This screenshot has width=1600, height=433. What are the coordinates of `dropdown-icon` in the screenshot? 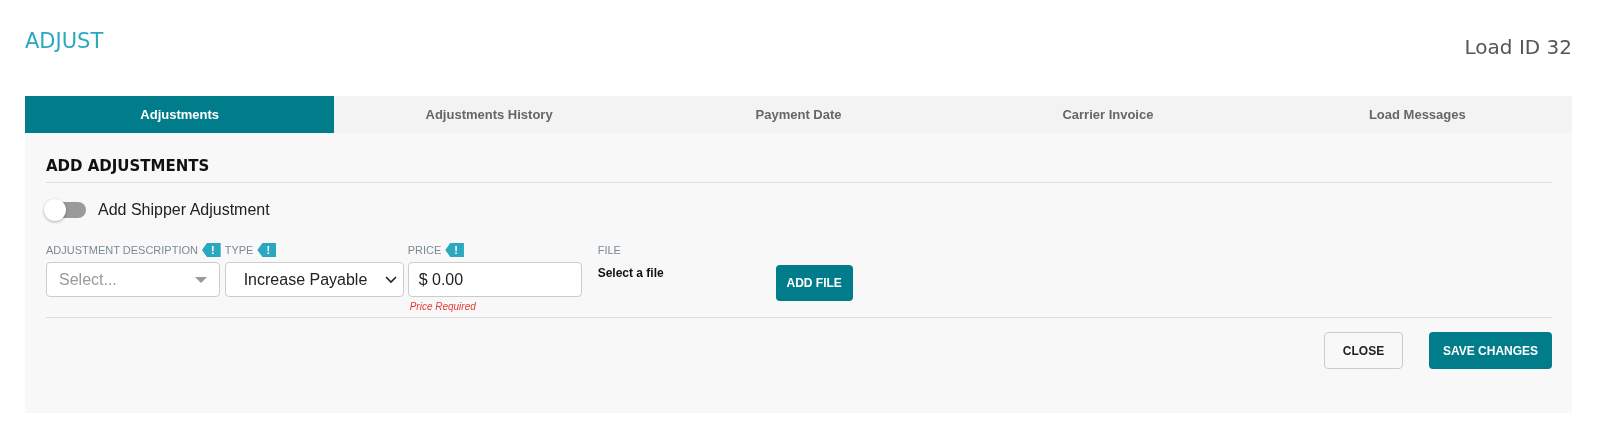 It's located at (201, 279).